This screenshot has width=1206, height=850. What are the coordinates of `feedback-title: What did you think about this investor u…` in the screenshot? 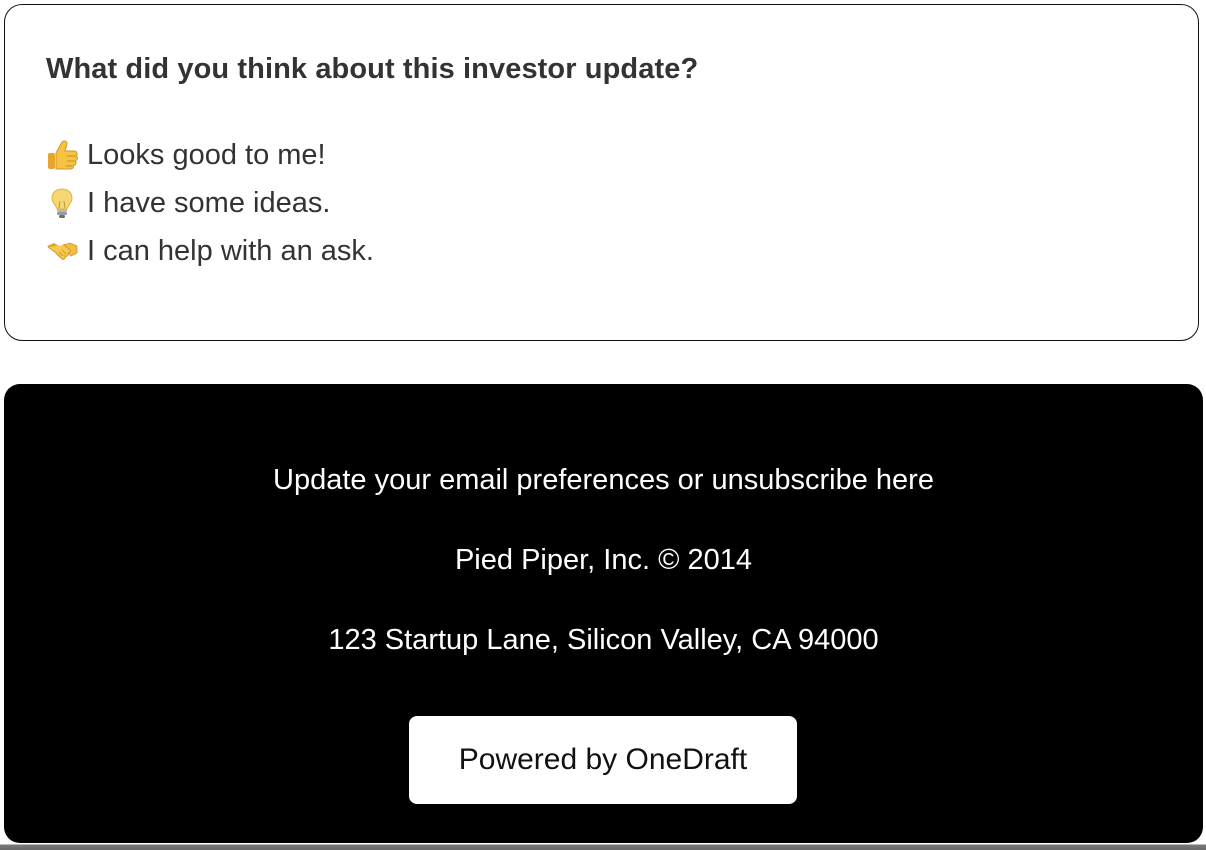 It's located at (372, 69).